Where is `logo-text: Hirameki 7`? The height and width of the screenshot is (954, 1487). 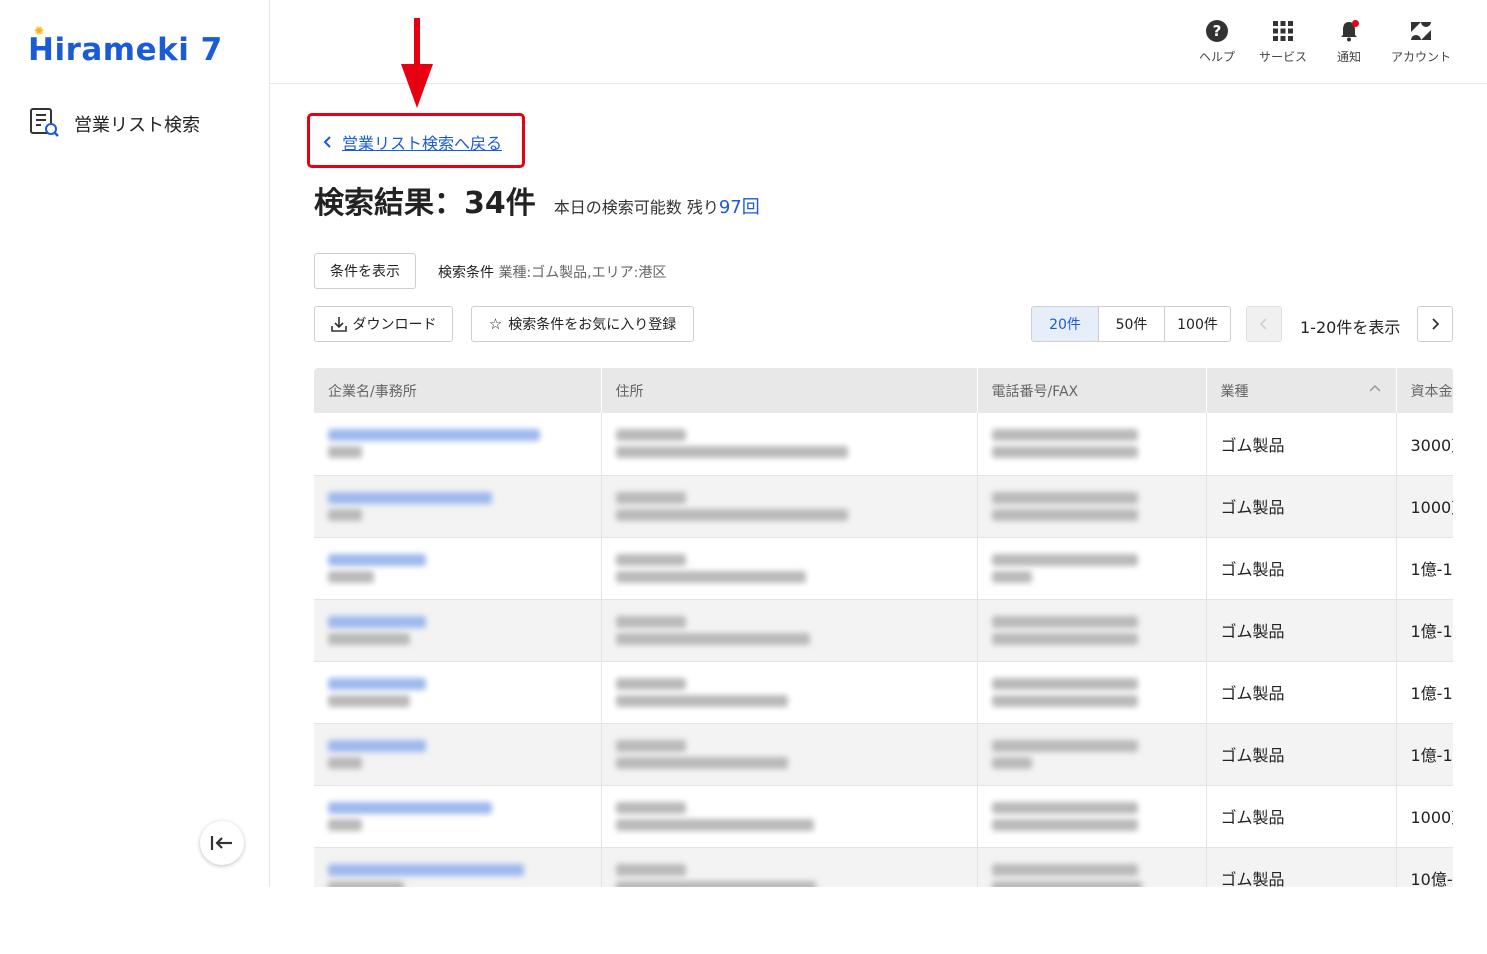
logo-text: Hirameki 7 is located at coordinates (125, 50).